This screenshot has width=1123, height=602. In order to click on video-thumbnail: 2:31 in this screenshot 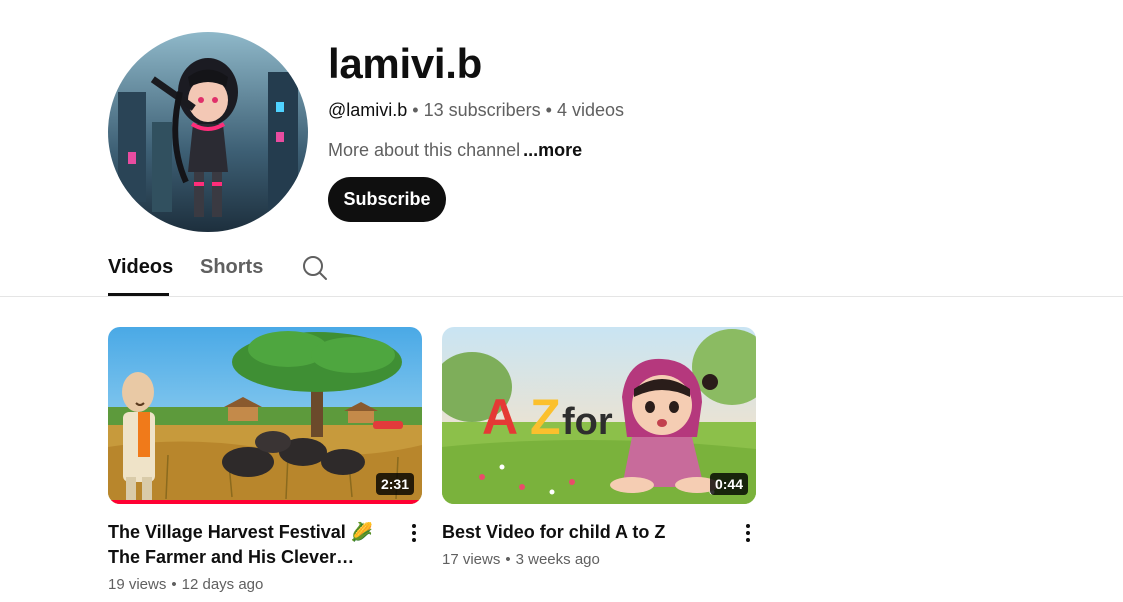, I will do `click(265, 415)`.